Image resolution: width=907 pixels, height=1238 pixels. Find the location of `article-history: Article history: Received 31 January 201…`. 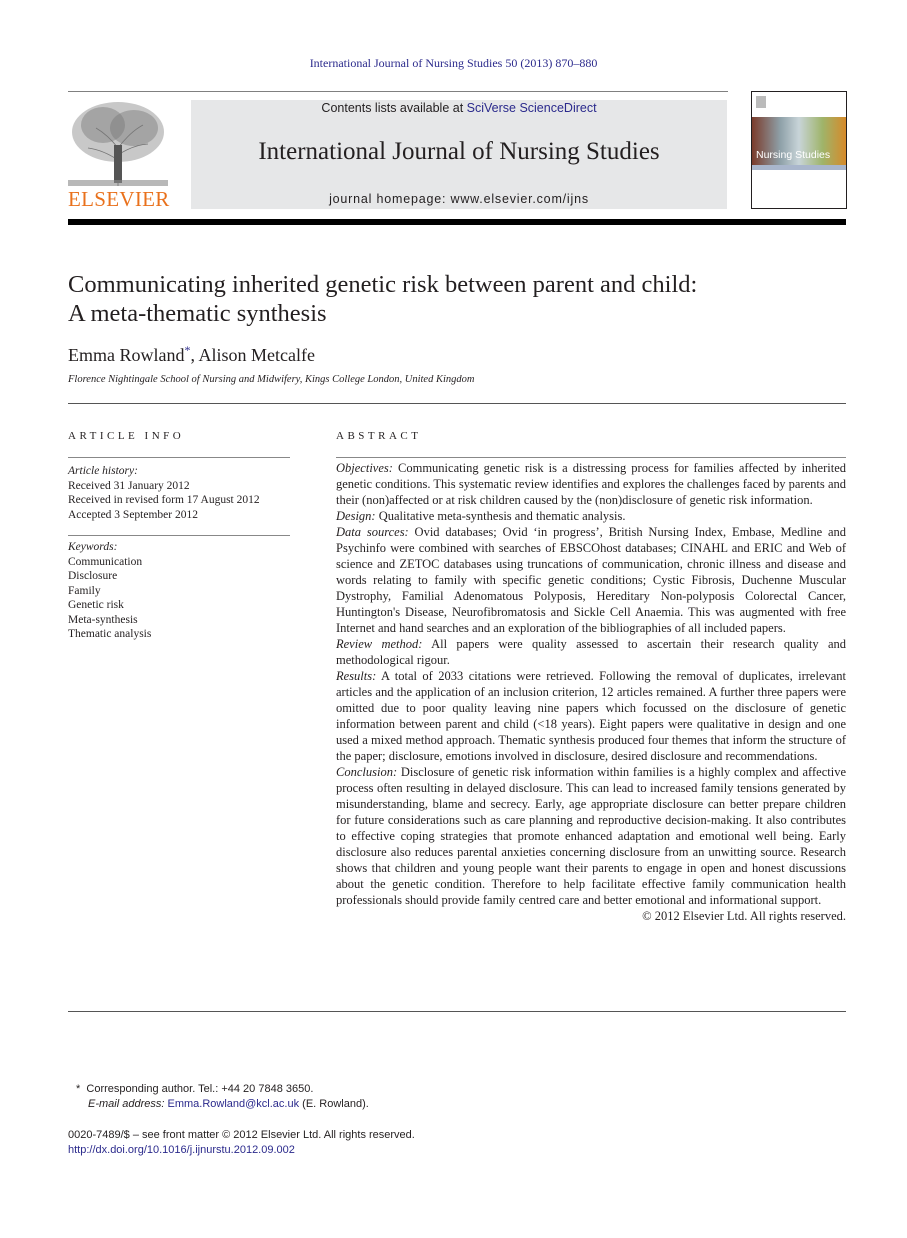

article-history: Article history: Received 31 January 201… is located at coordinates (164, 493).